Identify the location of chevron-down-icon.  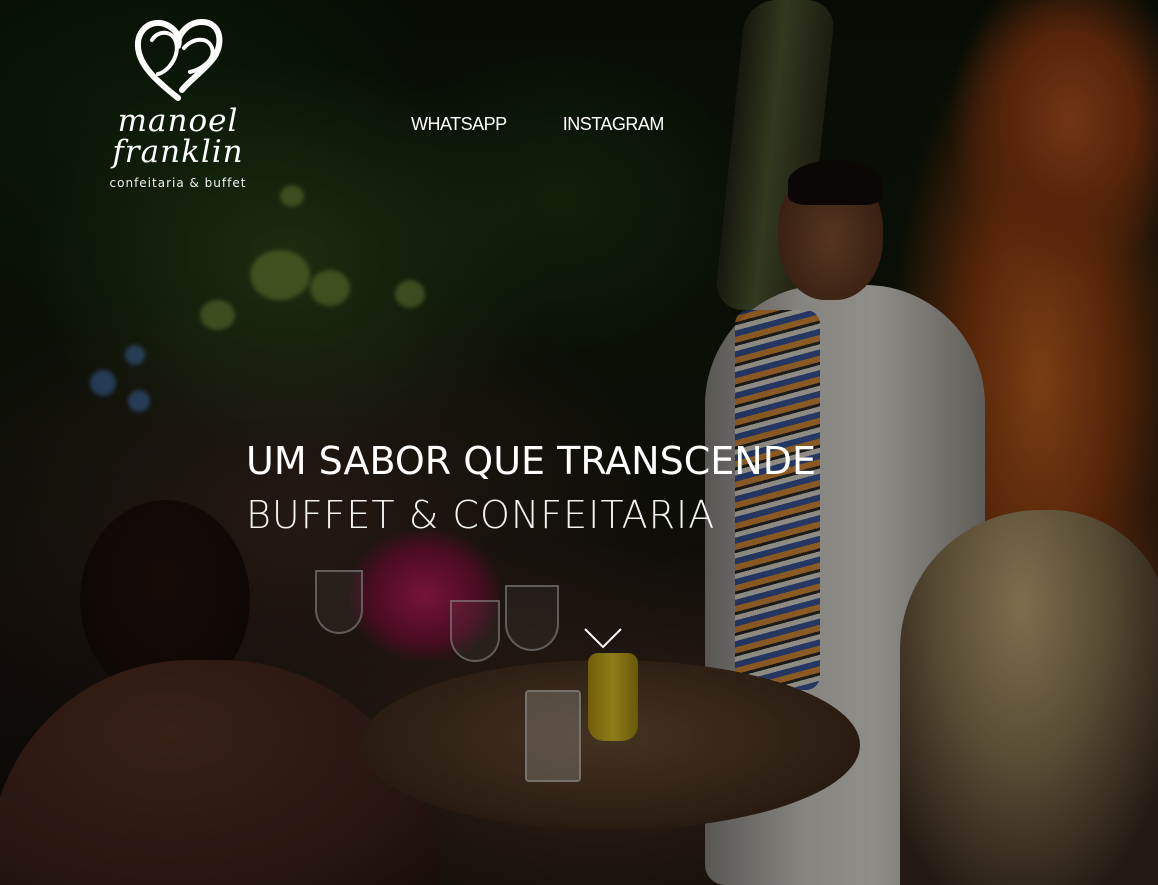
(603, 638).